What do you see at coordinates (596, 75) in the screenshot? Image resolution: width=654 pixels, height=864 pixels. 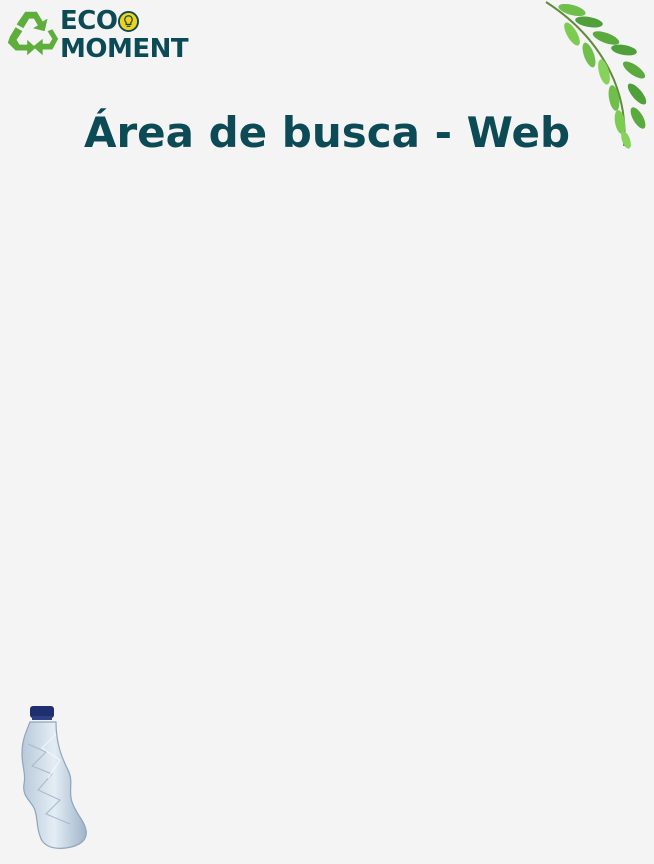 I see `leaf-branch-illustration` at bounding box center [596, 75].